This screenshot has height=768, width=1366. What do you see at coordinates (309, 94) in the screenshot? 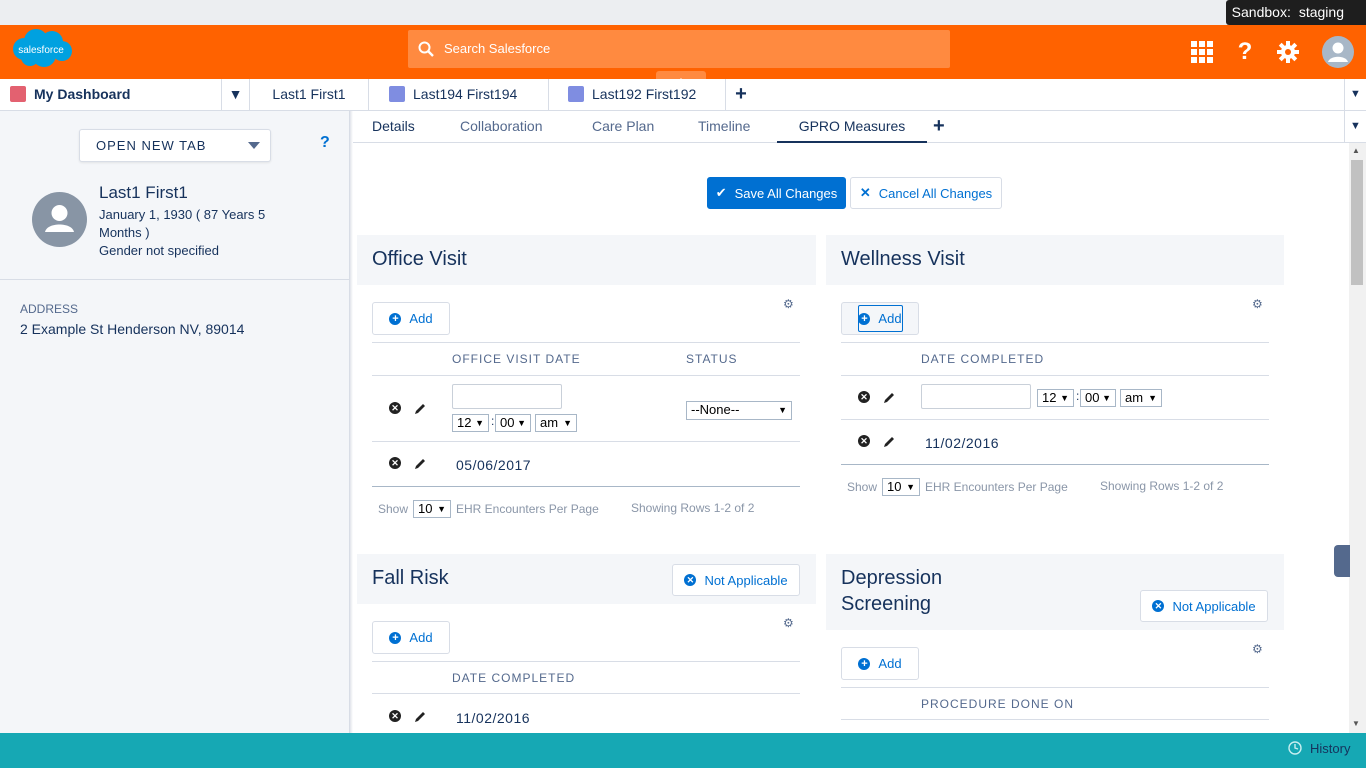
I see `tab-last1-first1: Last1 First1` at bounding box center [309, 94].